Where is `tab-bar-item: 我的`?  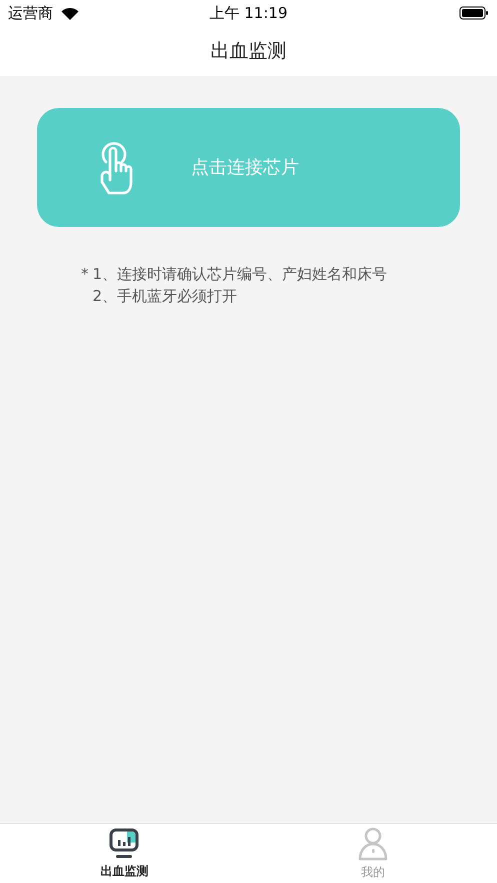
tab-bar-item: 我的 is located at coordinates (372, 853).